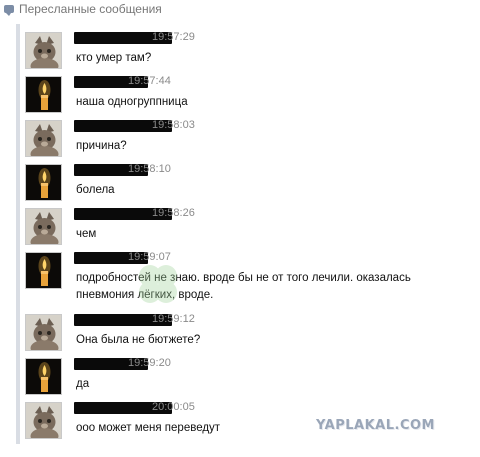 This screenshot has height=457, width=480. Describe the element at coordinates (83, 384) in the screenshot. I see `message-text: да` at that location.